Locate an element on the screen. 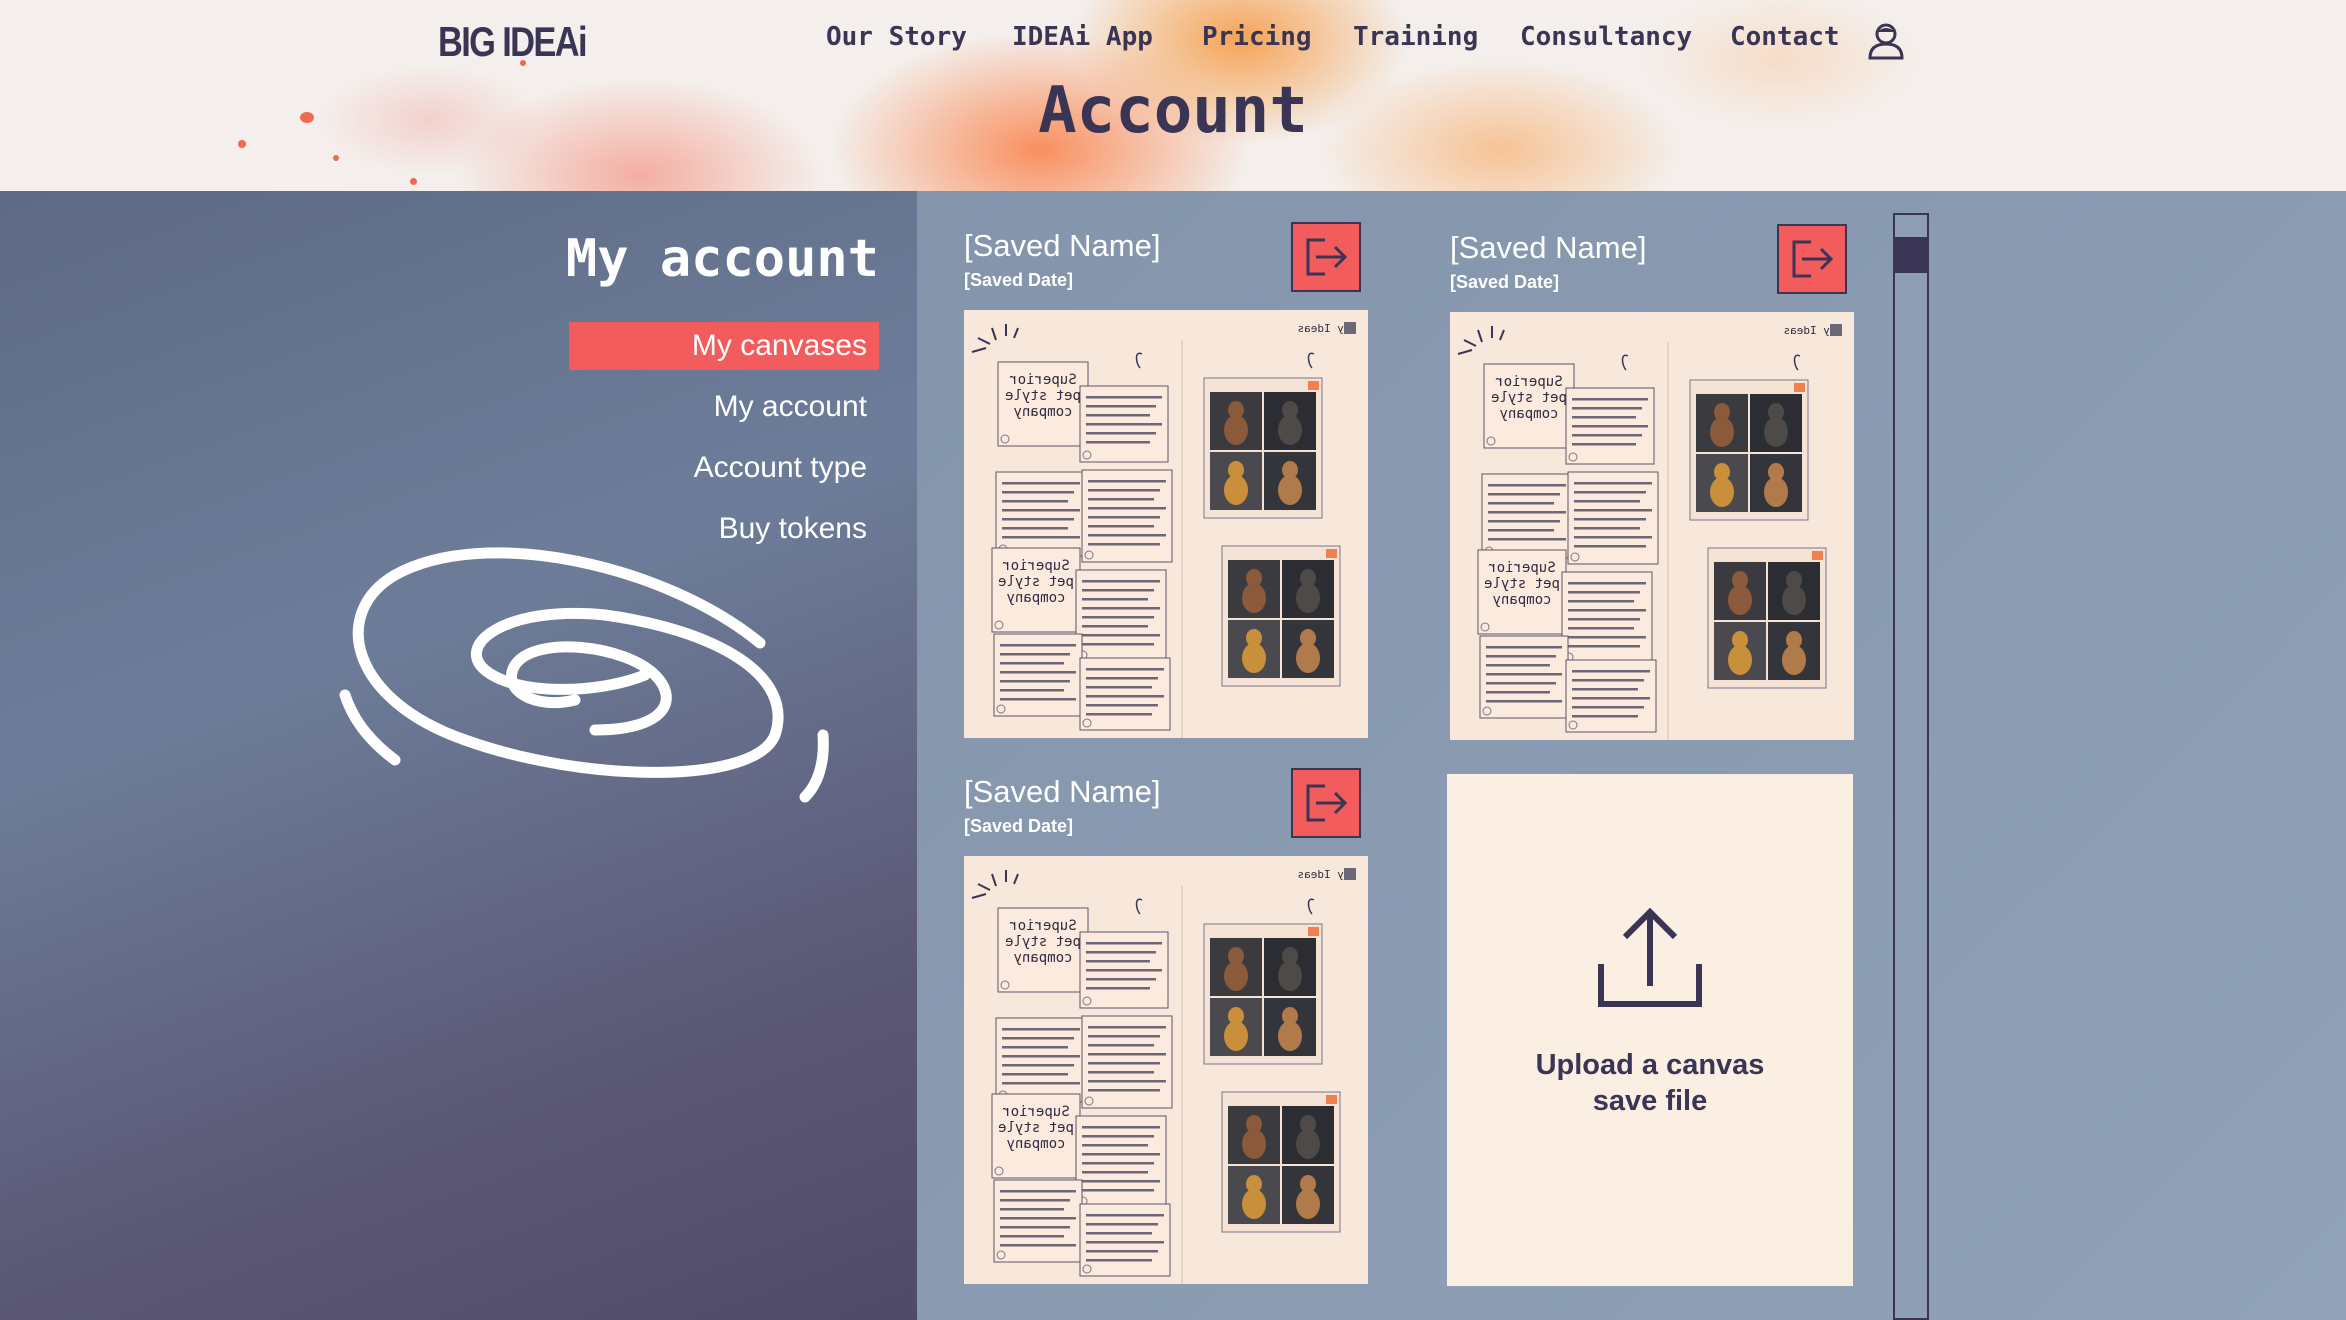  nav-contact: Contact is located at coordinates (1785, 37).